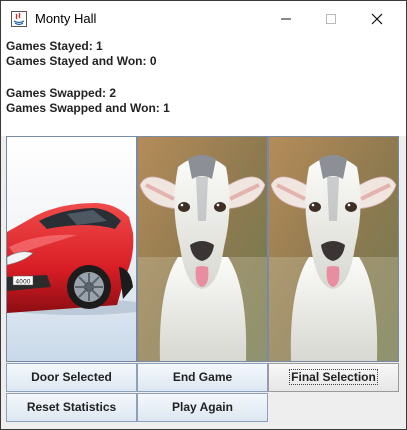 The height and width of the screenshot is (430, 407). I want to click on door-selected-button: Door Selected, so click(71, 377).